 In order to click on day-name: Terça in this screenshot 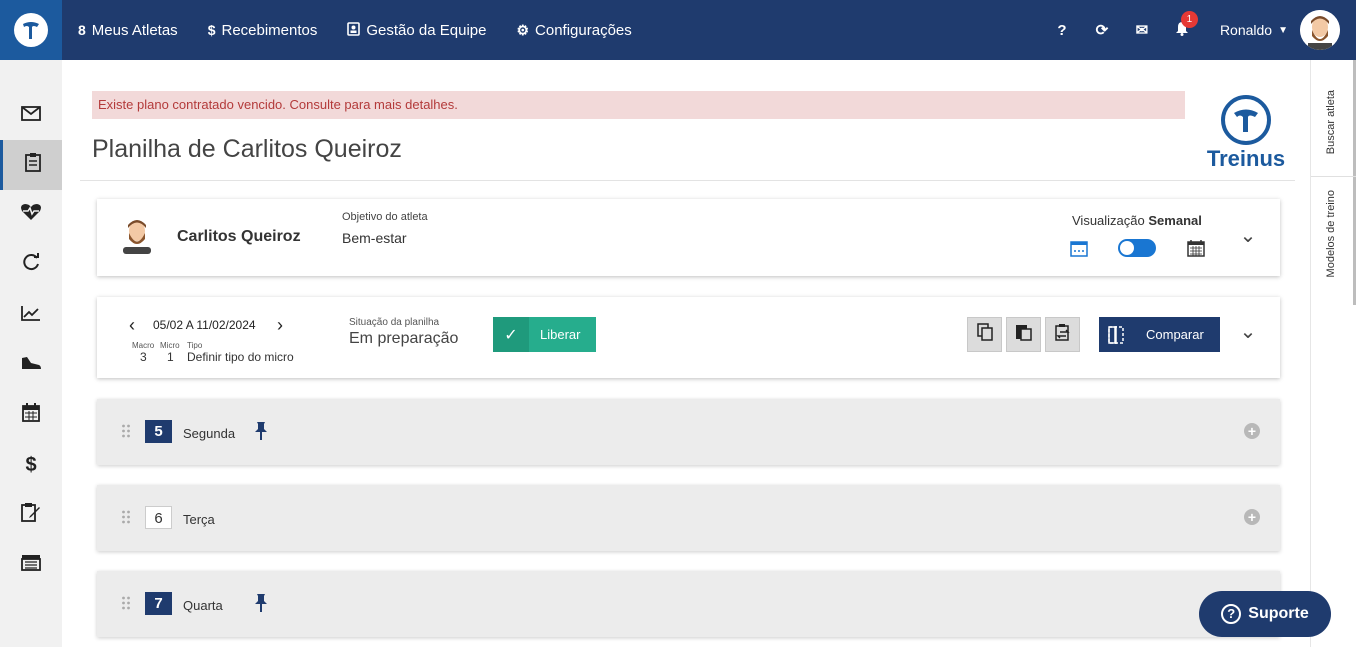, I will do `click(199, 519)`.